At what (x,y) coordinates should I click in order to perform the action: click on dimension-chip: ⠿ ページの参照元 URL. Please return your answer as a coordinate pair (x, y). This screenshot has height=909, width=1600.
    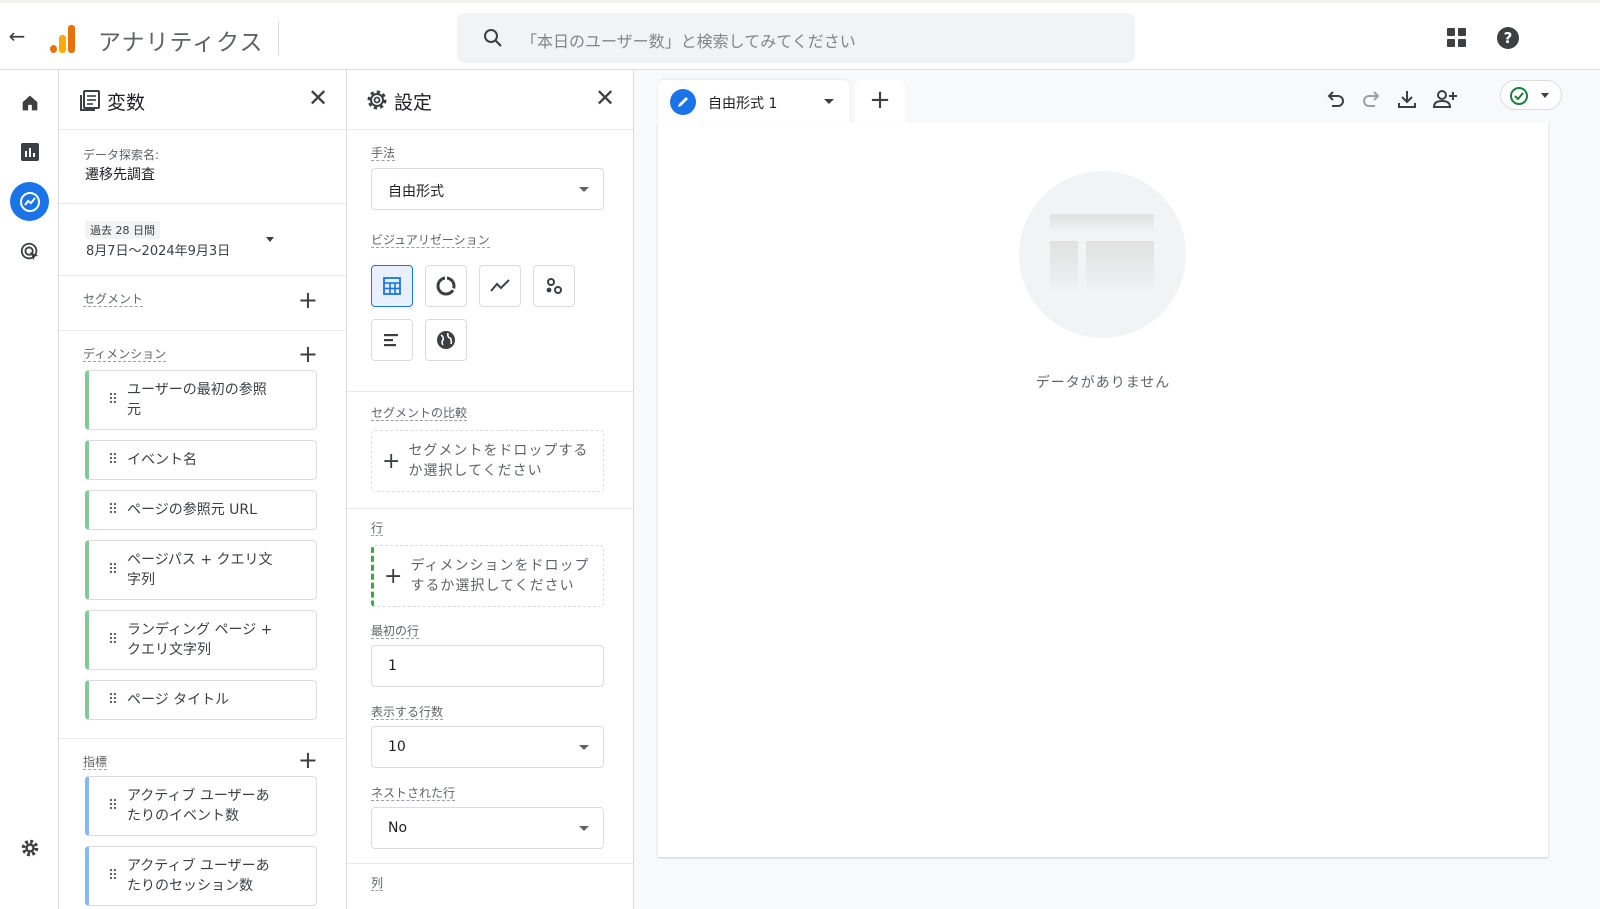
    Looking at the image, I should click on (201, 510).